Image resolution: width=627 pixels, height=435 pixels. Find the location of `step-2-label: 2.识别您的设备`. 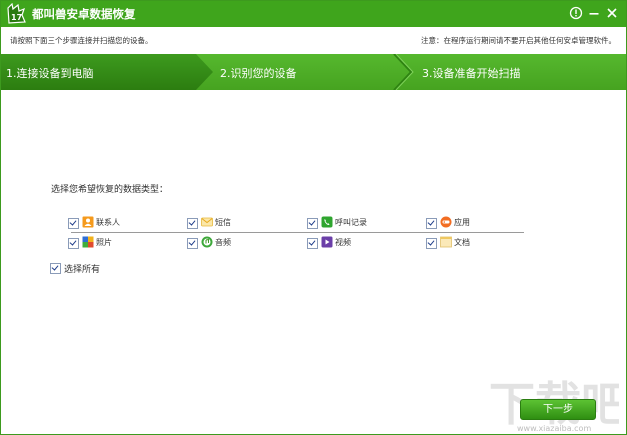

step-2-label: 2.识别您的设备 is located at coordinates (258, 73).